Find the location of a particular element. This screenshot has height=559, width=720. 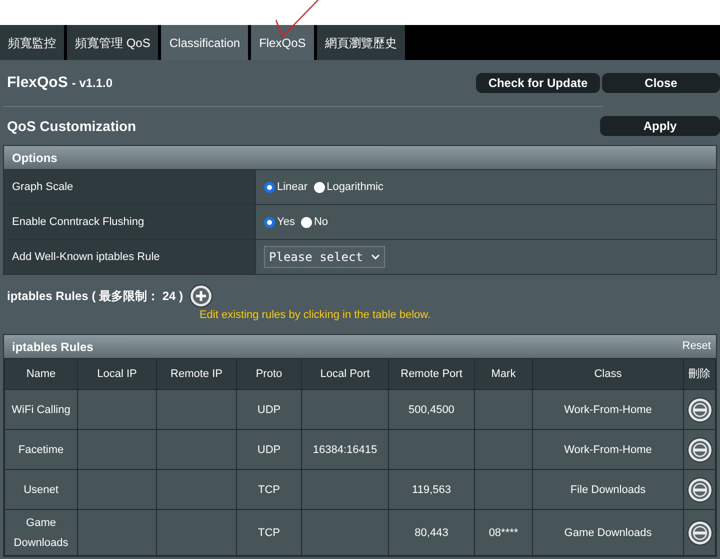

radio-option: No is located at coordinates (314, 222).